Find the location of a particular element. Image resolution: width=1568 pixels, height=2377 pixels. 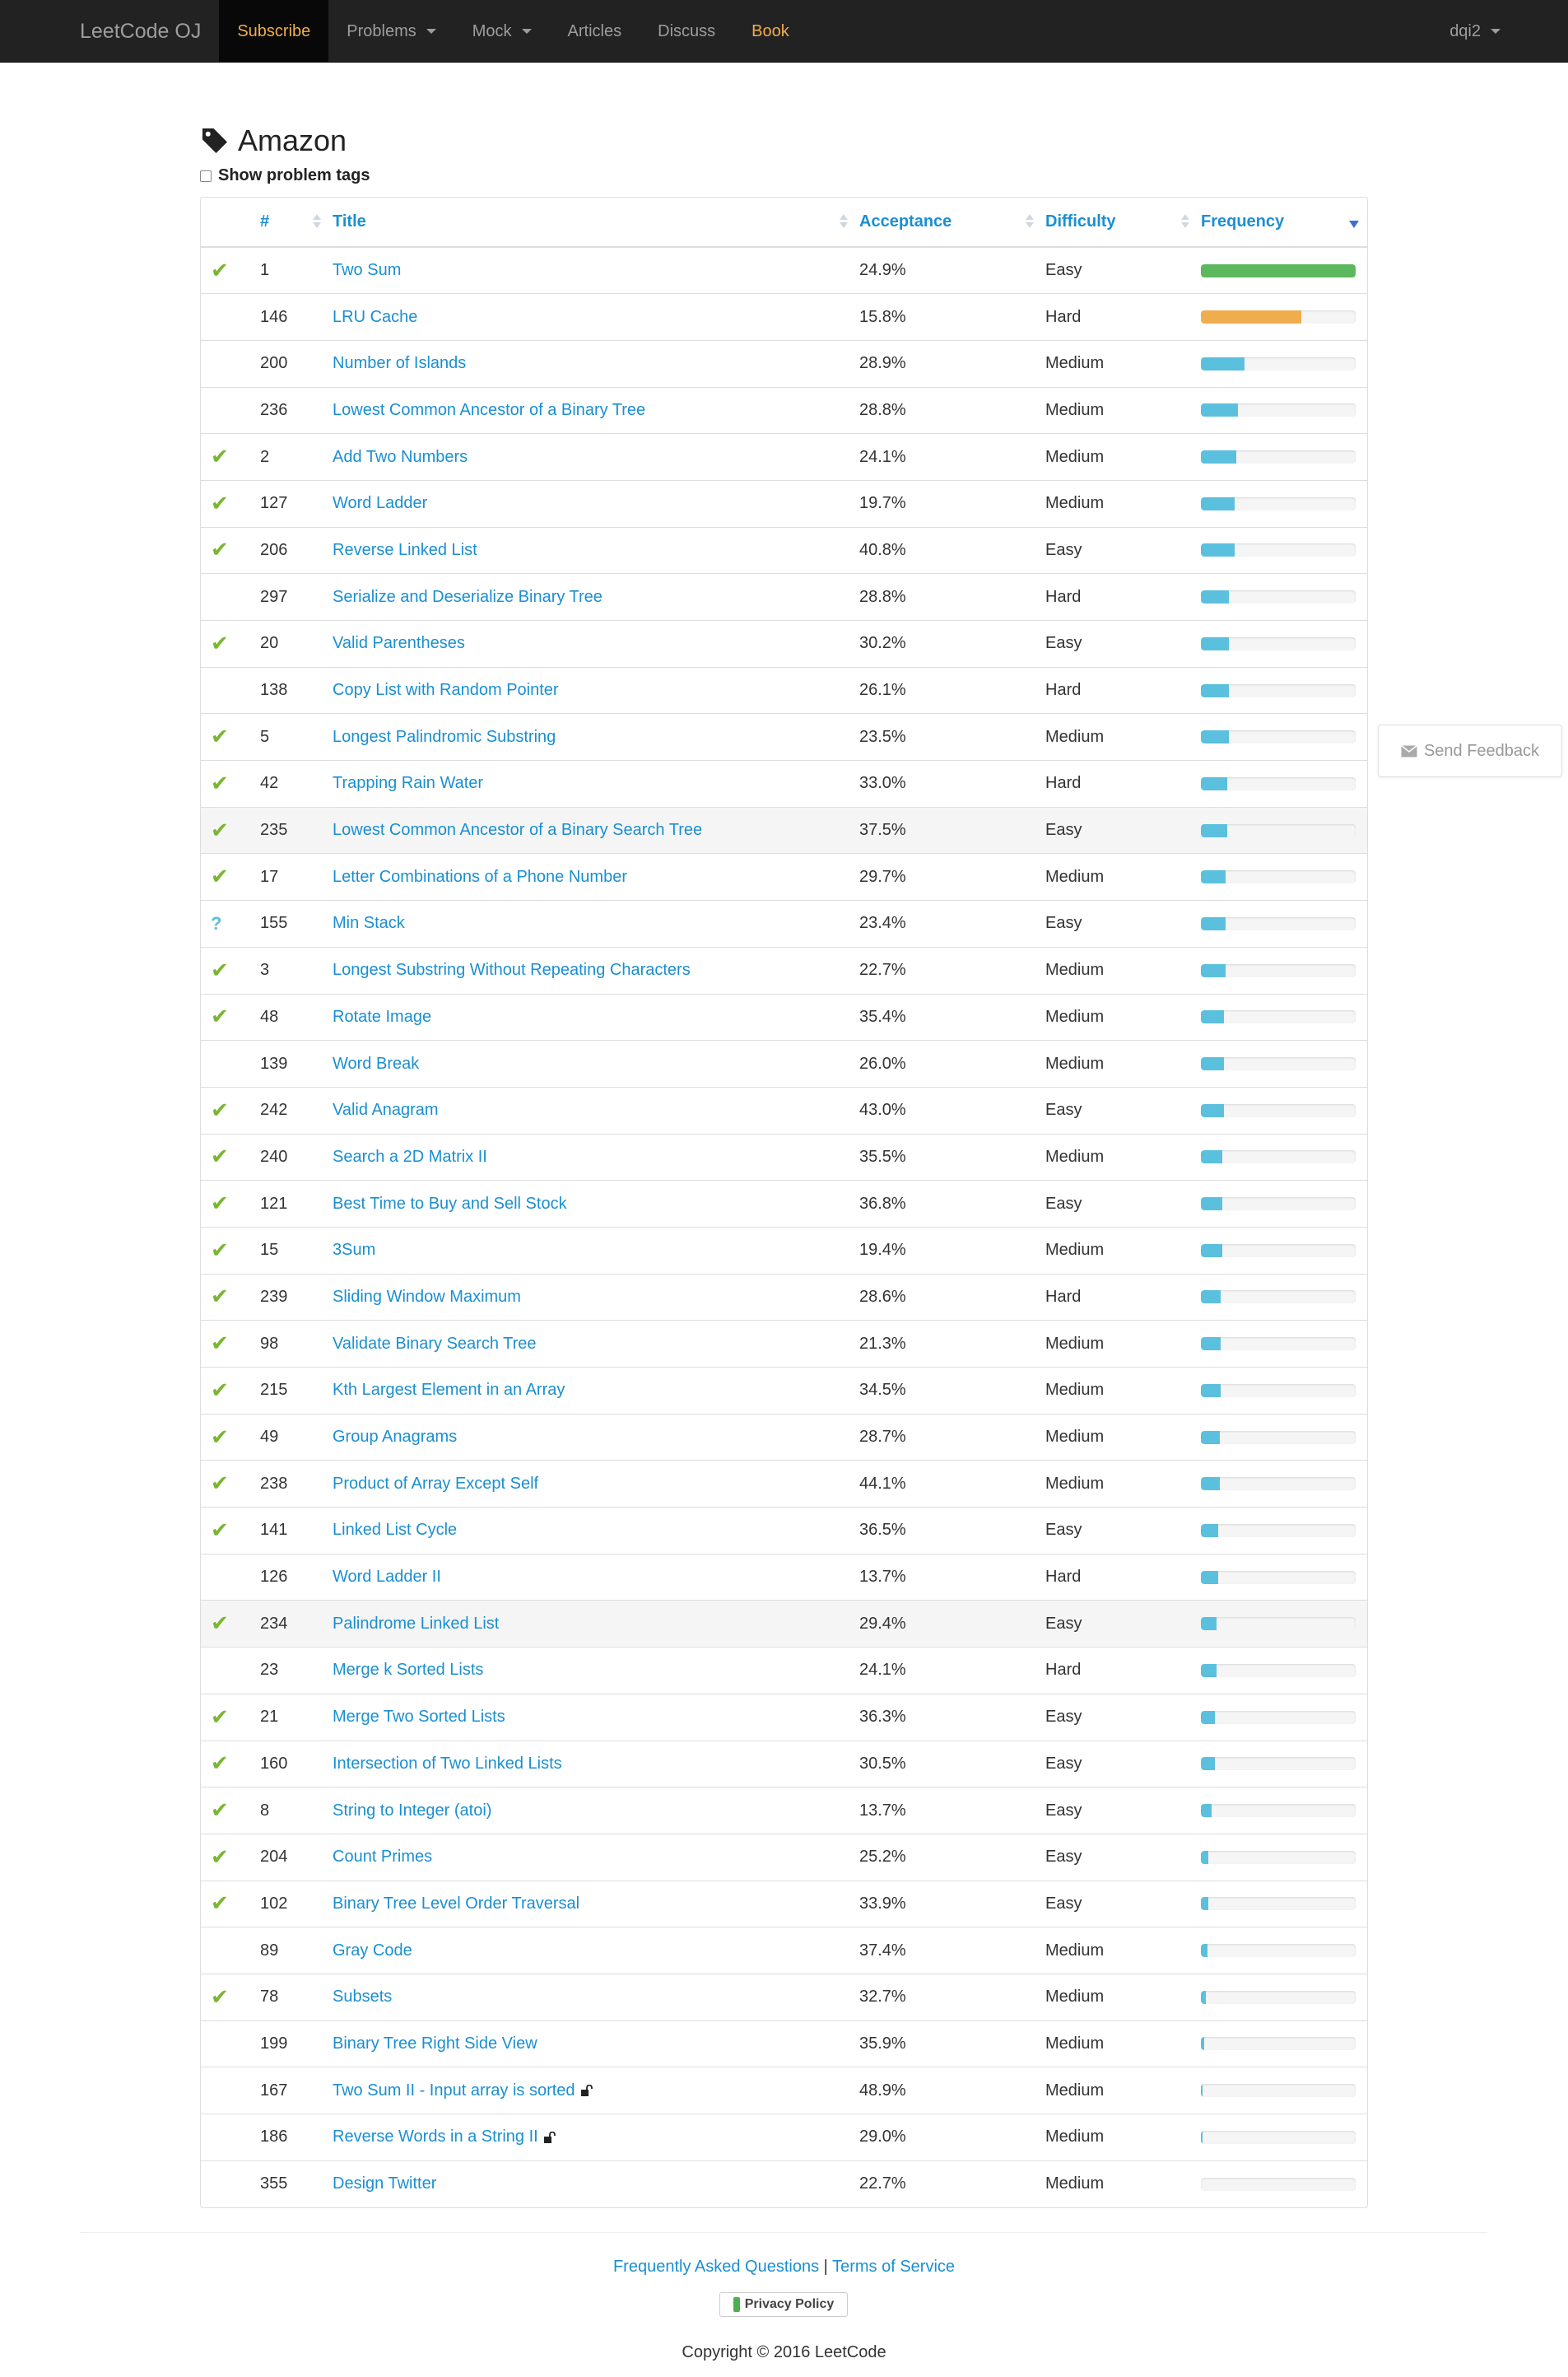

table-row: ✔ 78 Subsets 32.7% Medium is located at coordinates (784, 1997).